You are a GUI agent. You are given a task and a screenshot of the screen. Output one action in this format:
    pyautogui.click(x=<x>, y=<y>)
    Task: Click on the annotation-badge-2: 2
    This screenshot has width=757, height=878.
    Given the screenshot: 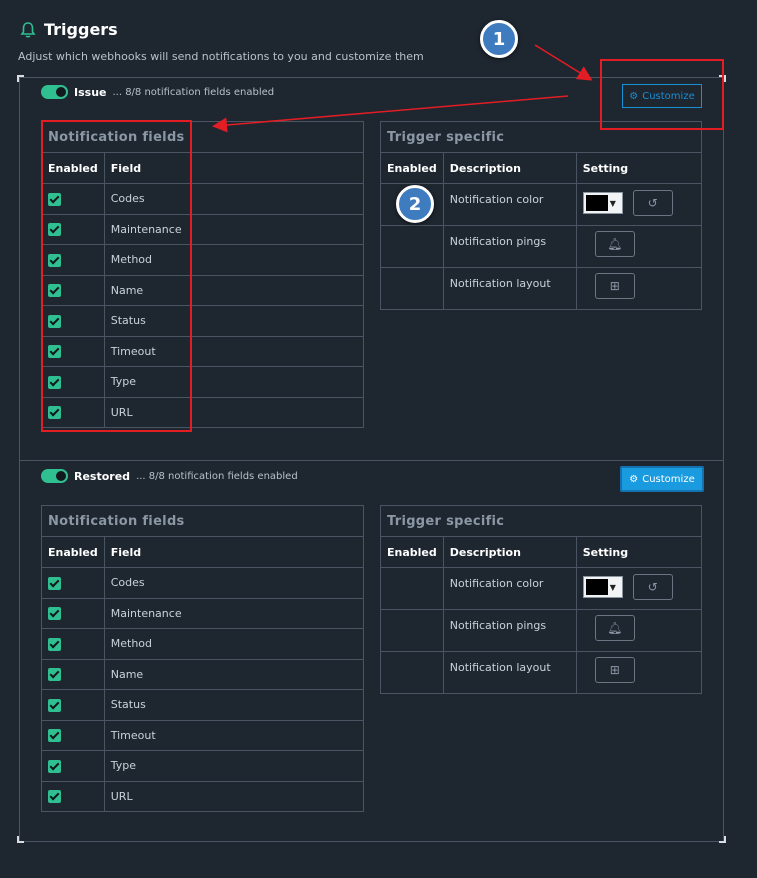 What is the action you would take?
    pyautogui.click(x=415, y=204)
    